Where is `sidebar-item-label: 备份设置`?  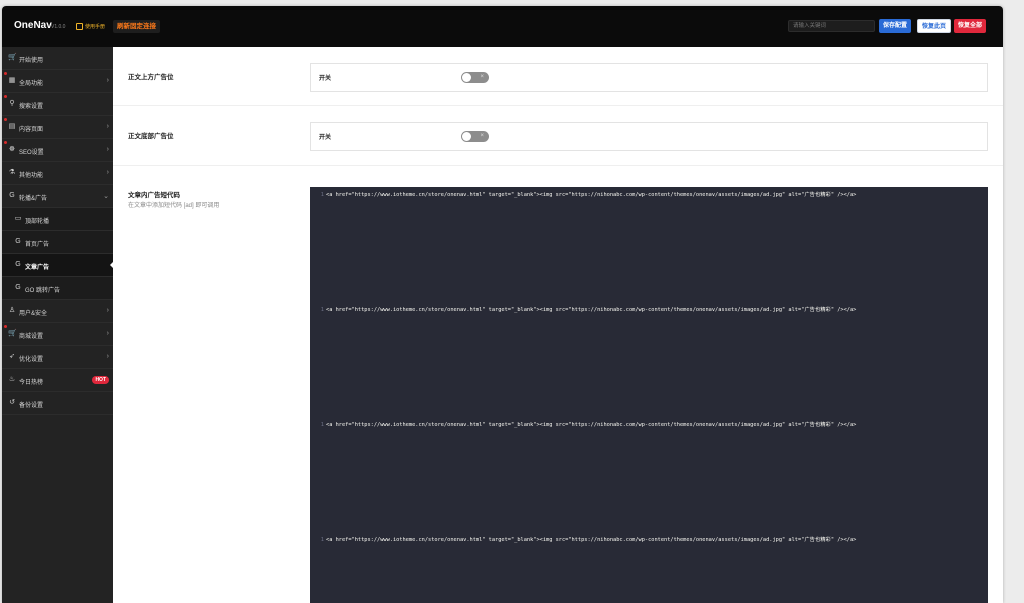
sidebar-item-label: 备份设置 is located at coordinates (31, 406).